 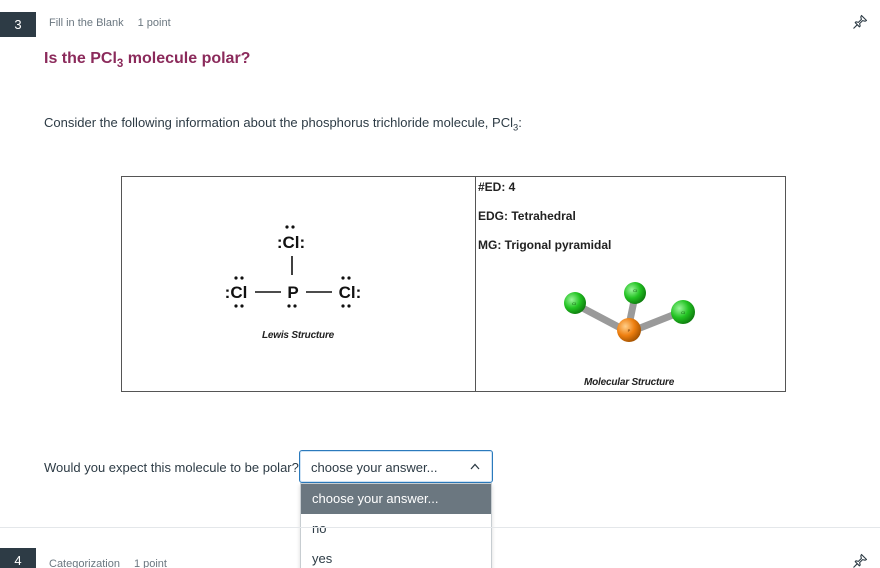 What do you see at coordinates (440, 527) in the screenshot?
I see `question-divider` at bounding box center [440, 527].